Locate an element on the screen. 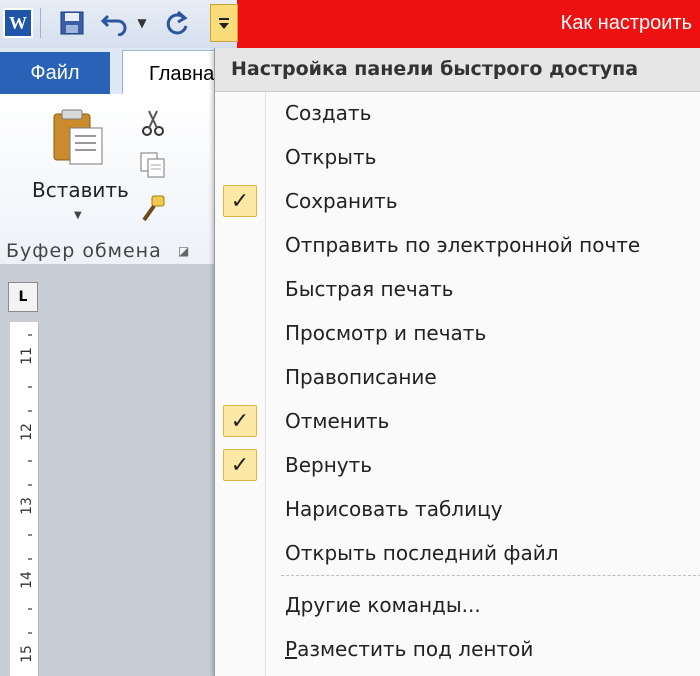  menu-item-print-preview: Просмотр и печать is located at coordinates (457, 334).